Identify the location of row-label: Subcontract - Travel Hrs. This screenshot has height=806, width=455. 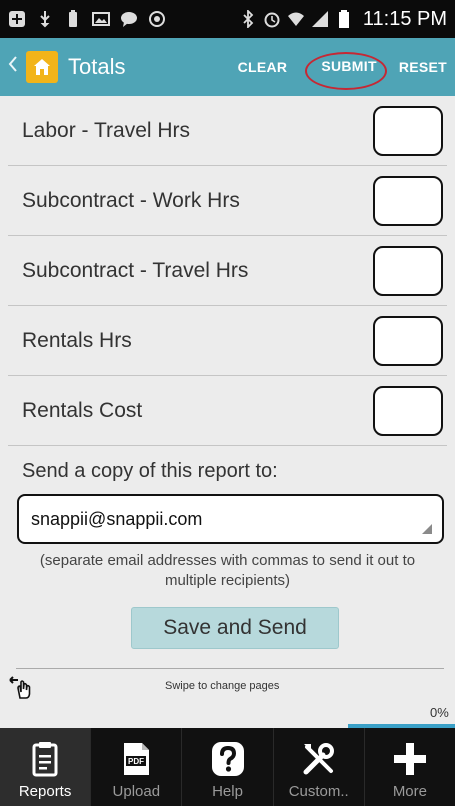
(135, 270).